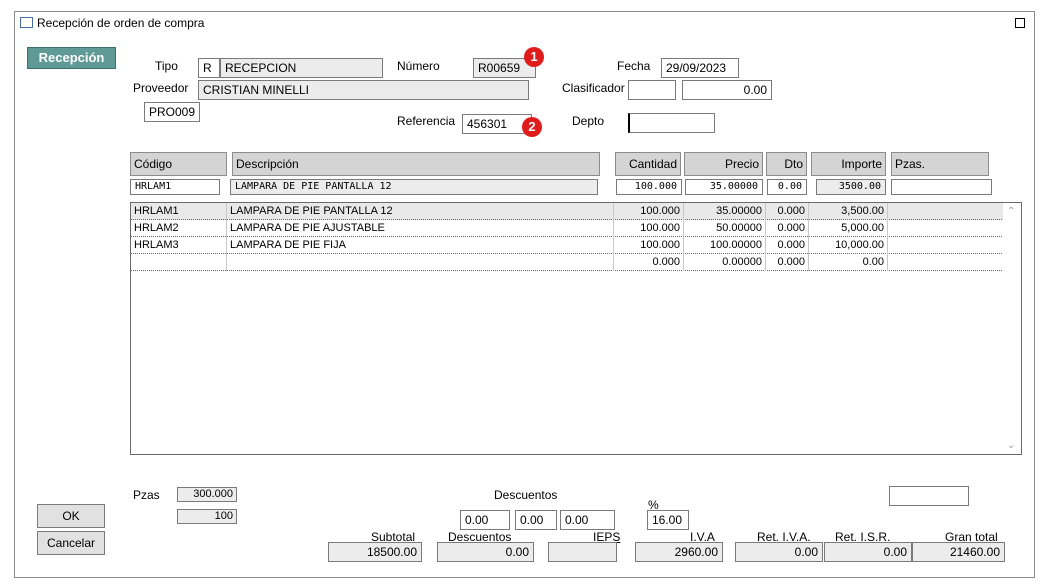 The width and height of the screenshot is (1047, 587). I want to click on pzas-secondary-field: 100, so click(207, 516).